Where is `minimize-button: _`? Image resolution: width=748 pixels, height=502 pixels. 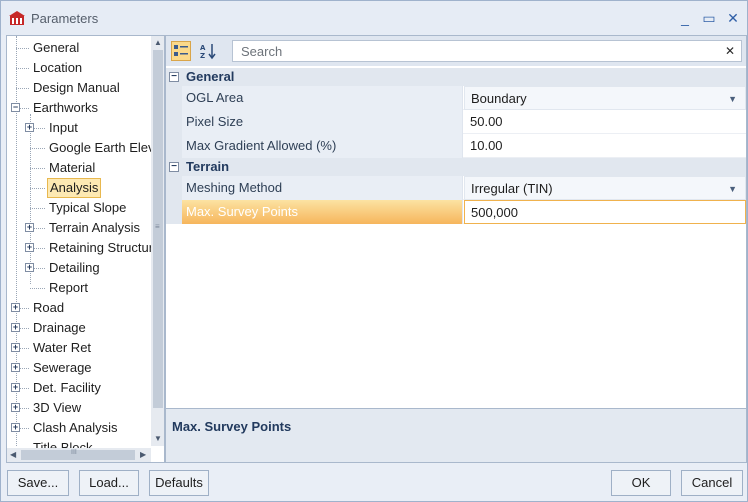 minimize-button: _ is located at coordinates (685, 18).